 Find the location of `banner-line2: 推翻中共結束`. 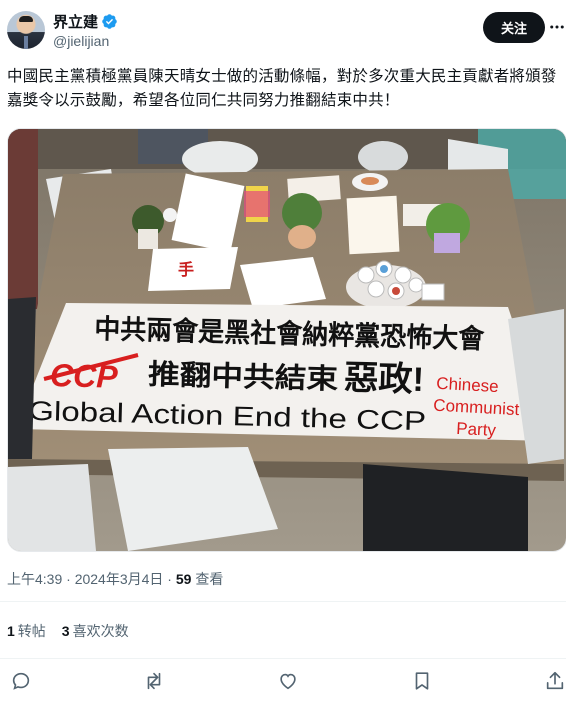

banner-line2: 推翻中共結束 is located at coordinates (243, 376).